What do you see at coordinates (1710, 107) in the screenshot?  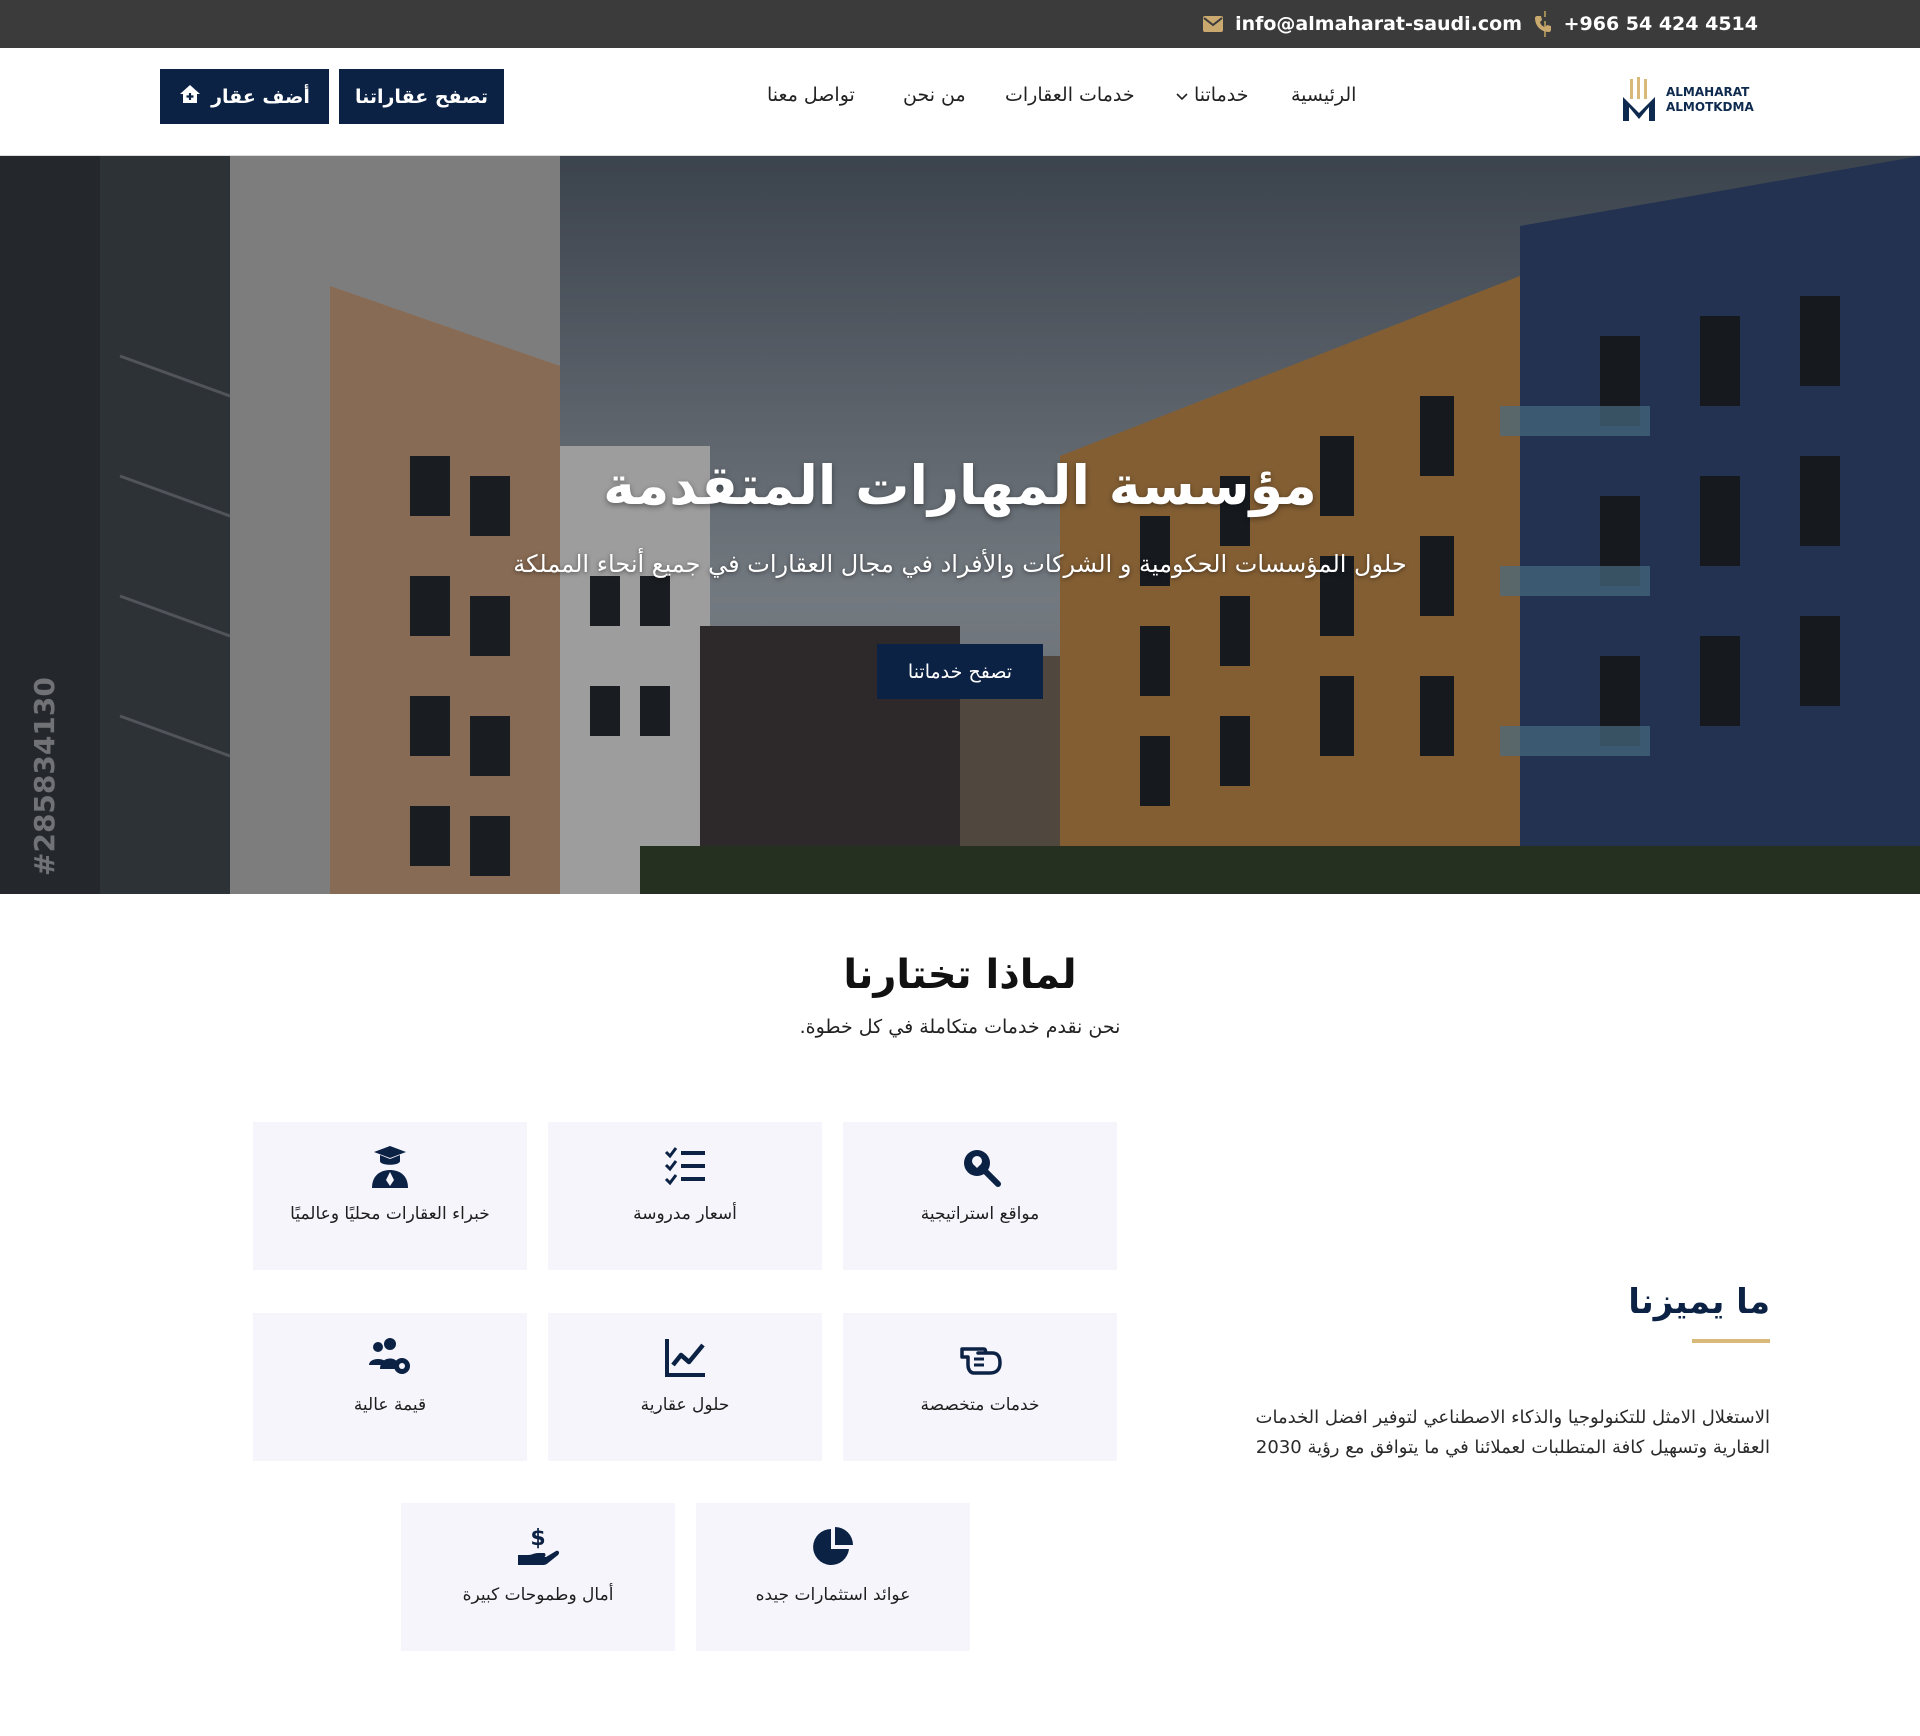 I see `logo-line-2: ALMOTKDMA` at bounding box center [1710, 107].